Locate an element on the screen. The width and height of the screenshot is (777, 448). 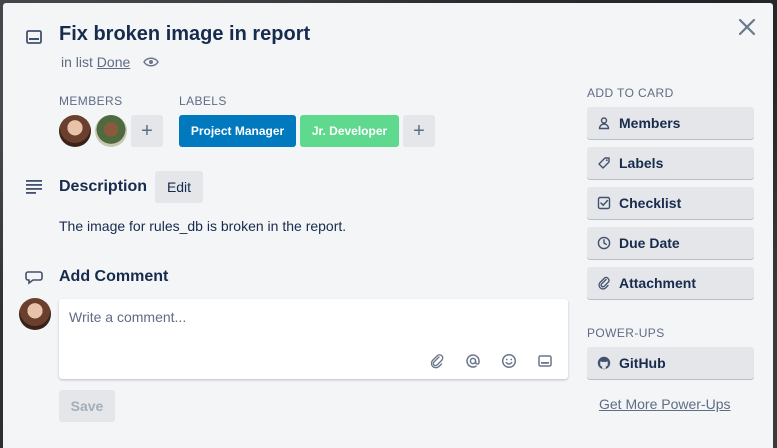
emoji-icon is located at coordinates (509, 361).